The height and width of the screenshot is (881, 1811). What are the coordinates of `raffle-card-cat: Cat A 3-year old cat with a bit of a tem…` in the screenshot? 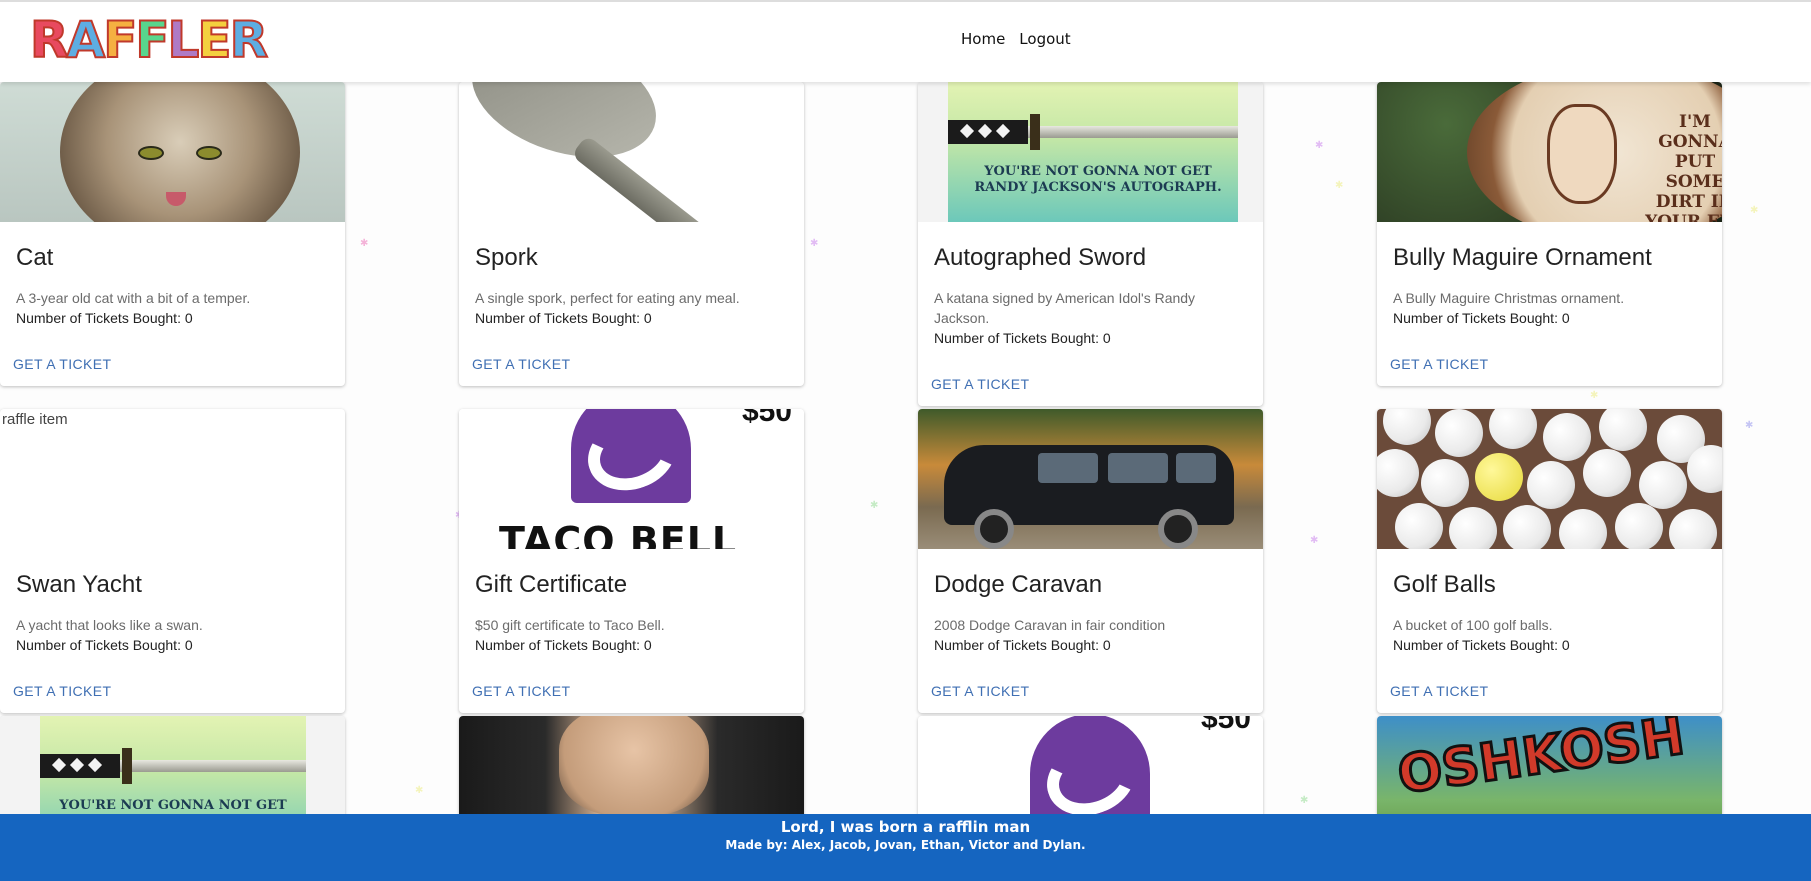 It's located at (172, 234).